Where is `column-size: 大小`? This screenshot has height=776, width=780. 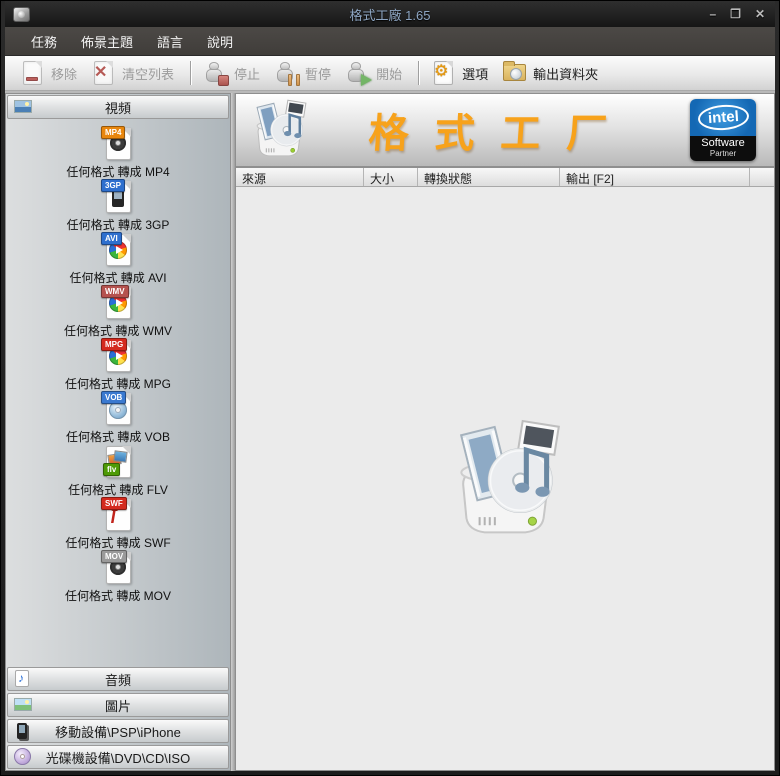 column-size: 大小 is located at coordinates (391, 177).